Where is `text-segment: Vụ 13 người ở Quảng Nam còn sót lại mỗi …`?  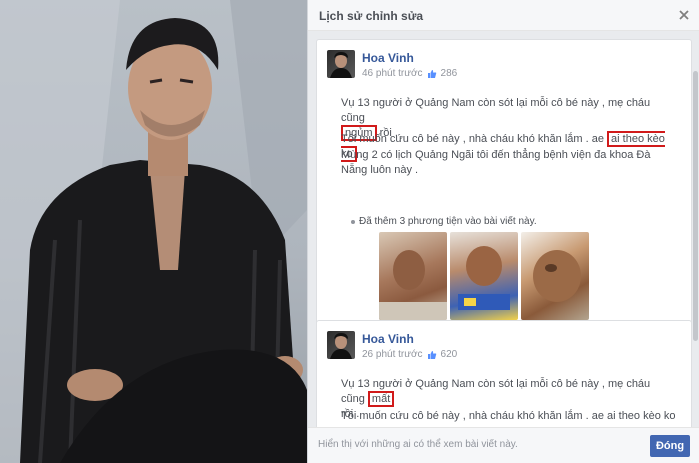 text-segment: Vụ 13 người ở Quảng Nam còn sót lại mỗi … is located at coordinates (496, 110).